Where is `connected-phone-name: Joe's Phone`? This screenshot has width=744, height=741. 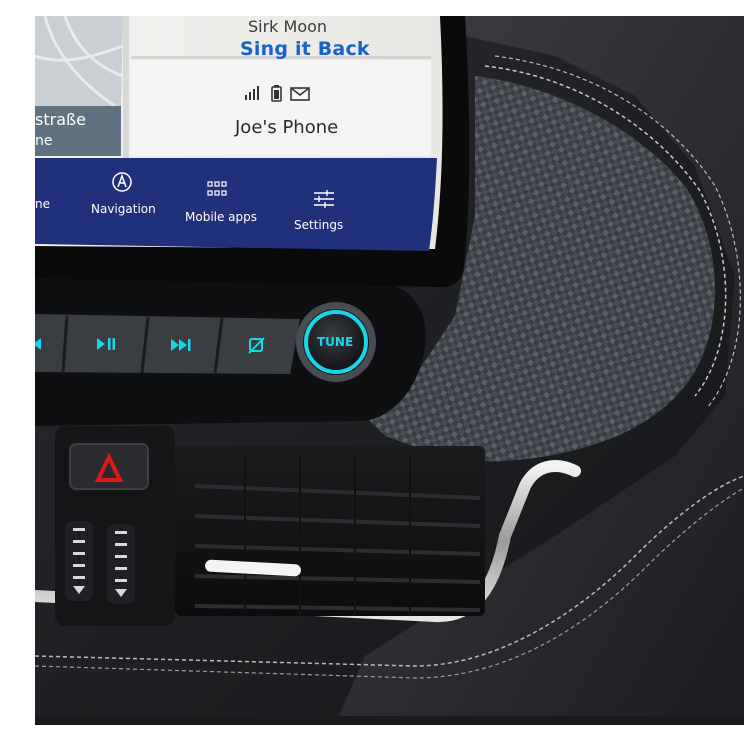
connected-phone-name: Joe's Phone is located at coordinates (287, 127).